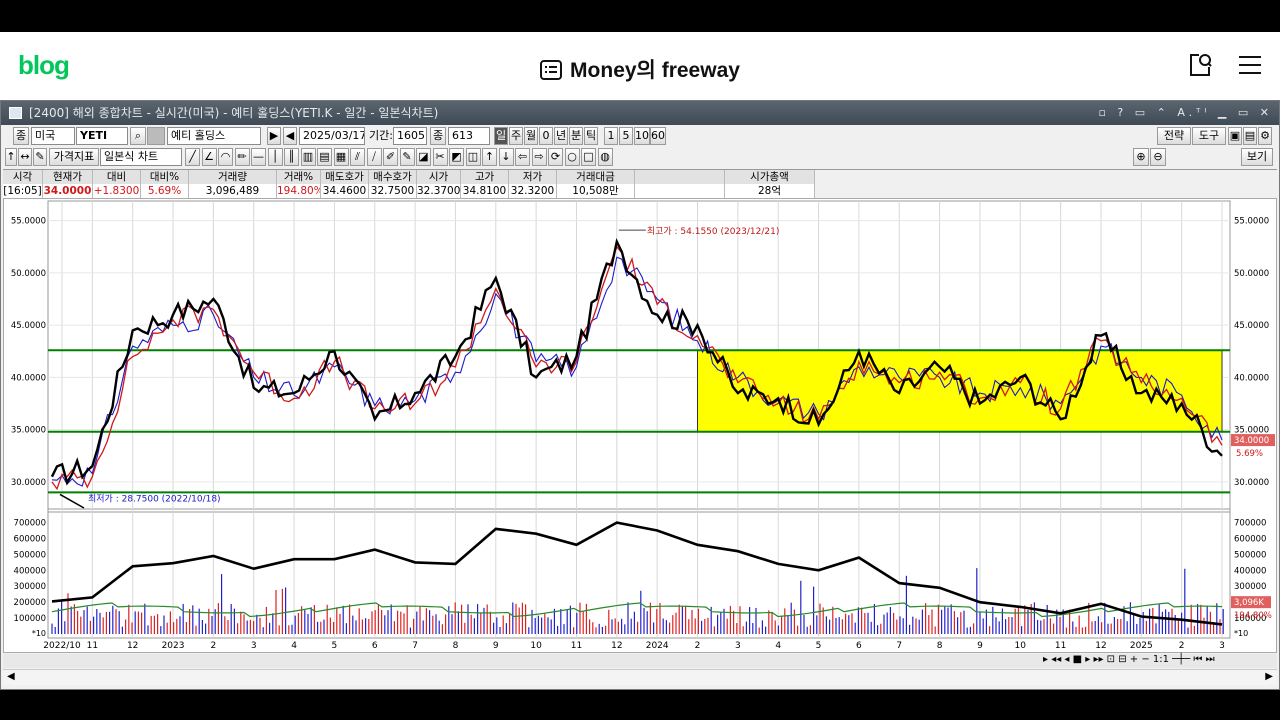 The image size is (1280, 720). Describe the element at coordinates (74, 157) in the screenshot. I see `indicator-button: 가격지표` at that location.